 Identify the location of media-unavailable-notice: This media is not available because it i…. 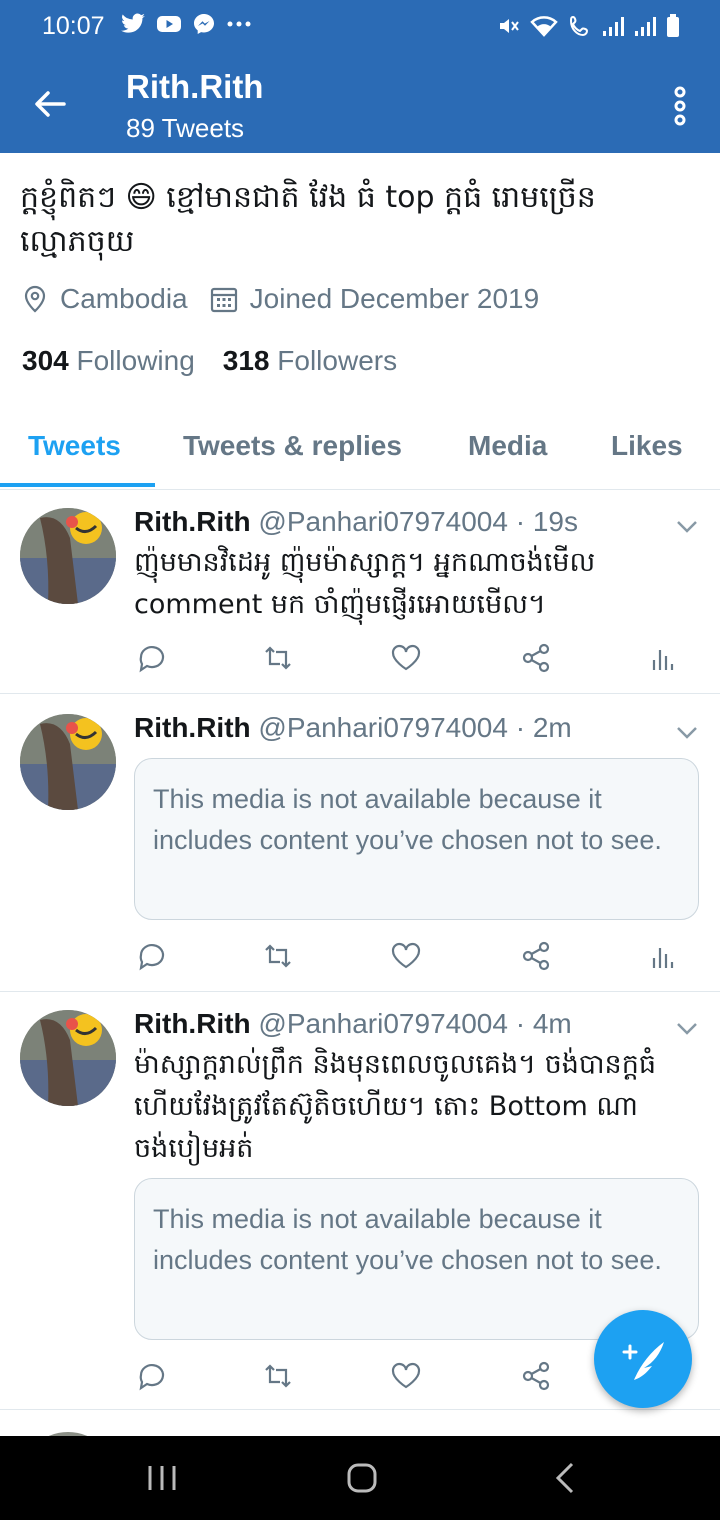
(416, 839).